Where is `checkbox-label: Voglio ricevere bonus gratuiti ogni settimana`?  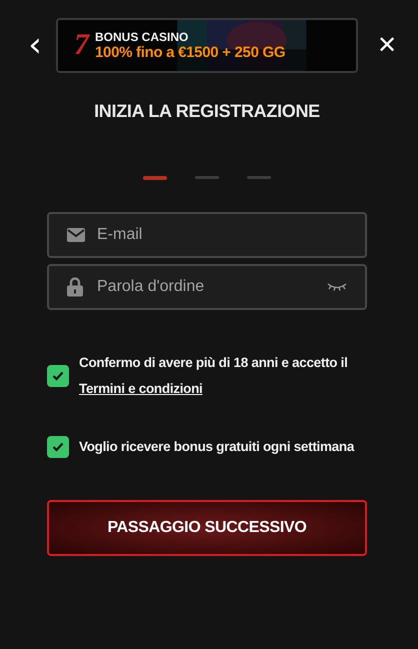
checkbox-label: Voglio ricevere bonus gratuiti ogni settimana is located at coordinates (216, 447).